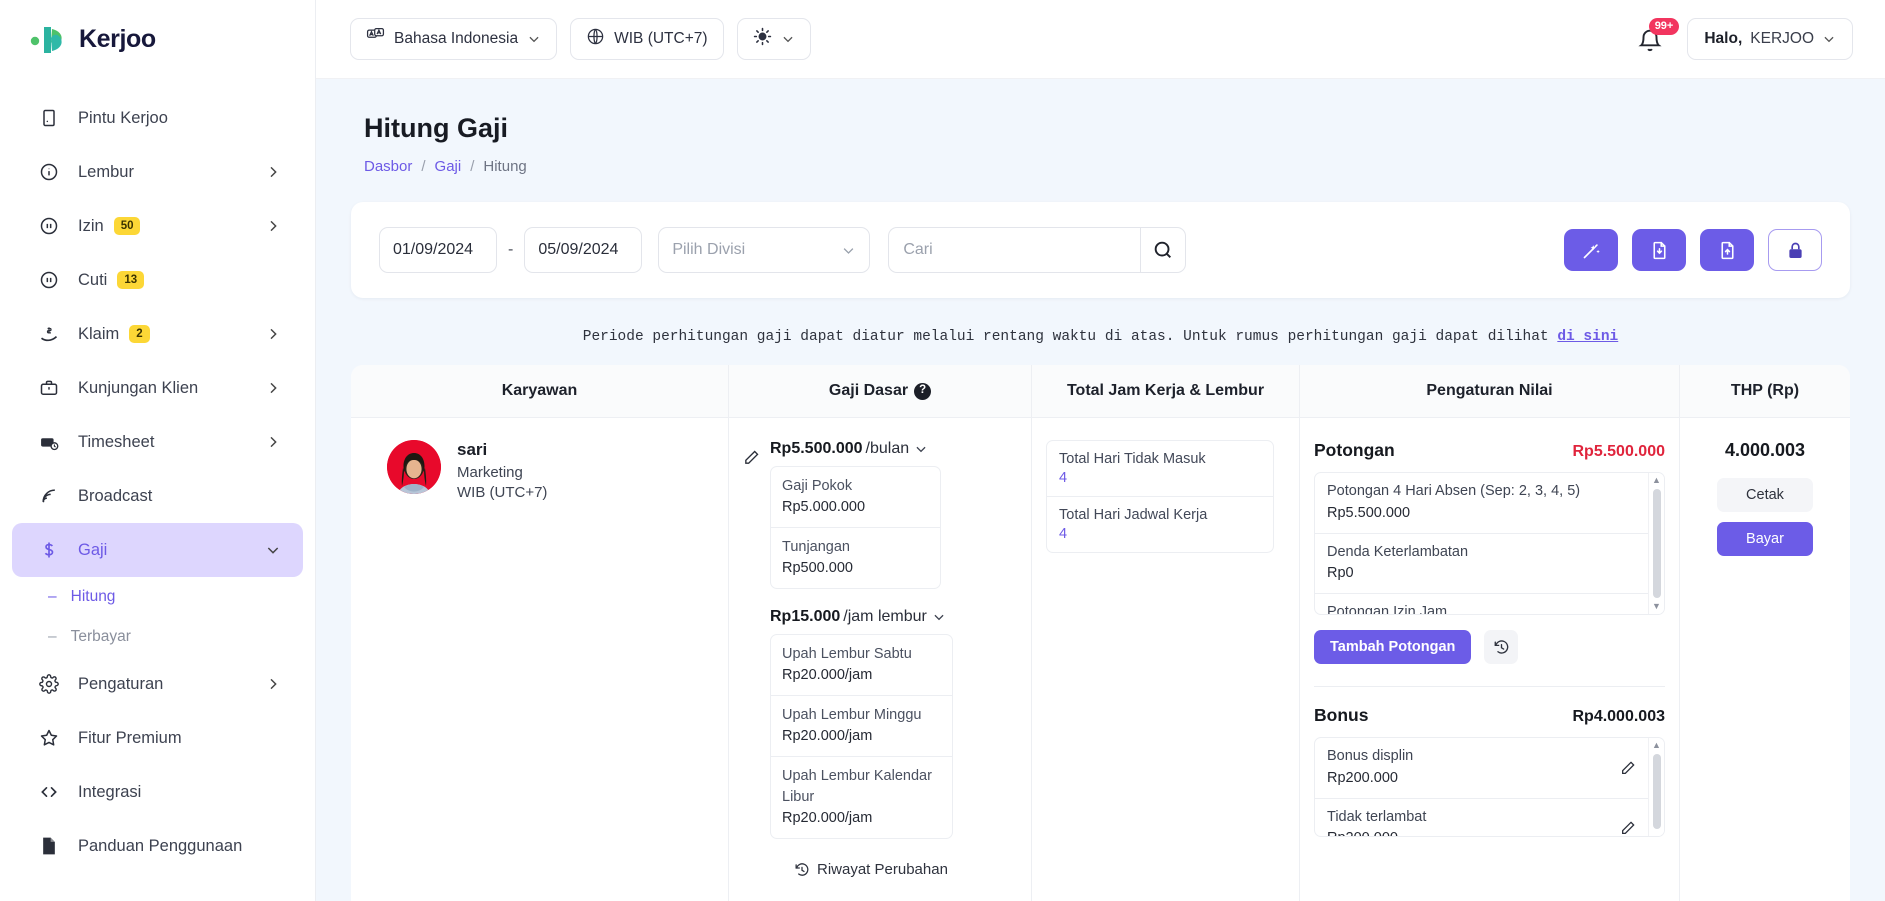  I want to click on cell-karyawan: sari Marketing WIB (UTC+7), so click(540, 659).